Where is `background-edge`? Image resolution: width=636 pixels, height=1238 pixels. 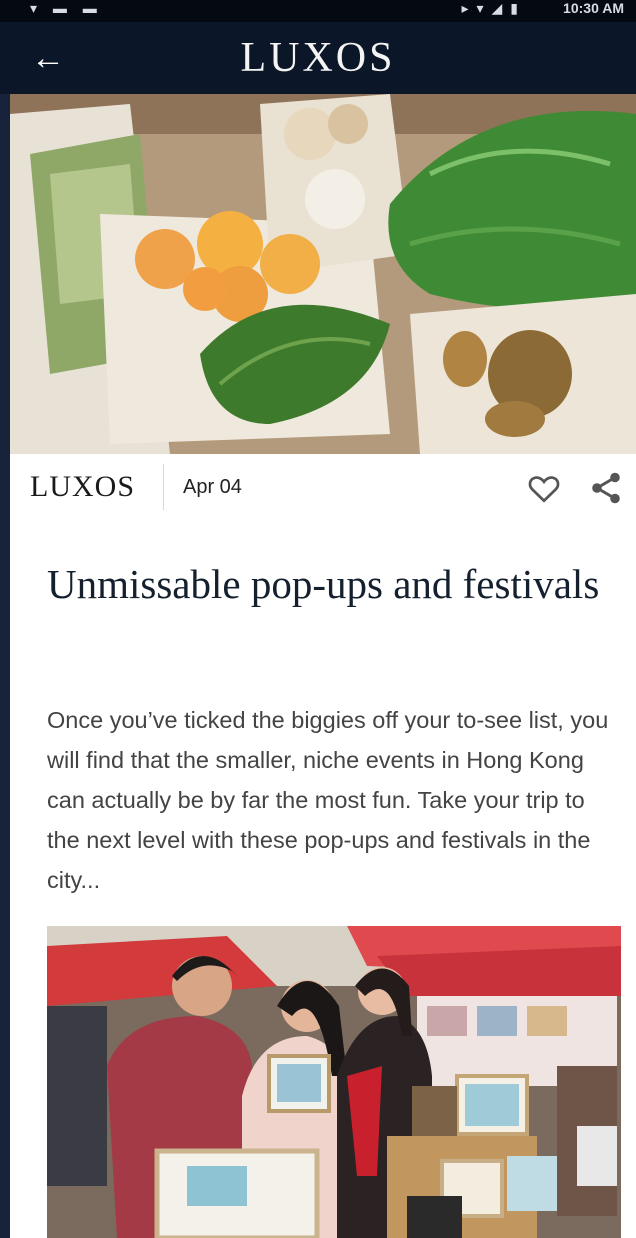
background-edge is located at coordinates (5, 666).